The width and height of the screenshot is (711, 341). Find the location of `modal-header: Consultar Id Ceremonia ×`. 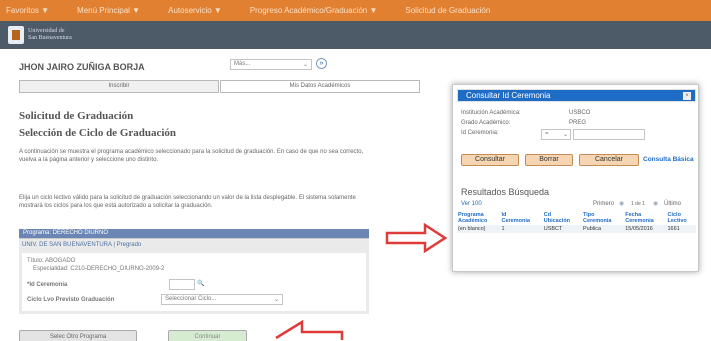

modal-header: Consultar Id Ceremonia × is located at coordinates (576, 95).